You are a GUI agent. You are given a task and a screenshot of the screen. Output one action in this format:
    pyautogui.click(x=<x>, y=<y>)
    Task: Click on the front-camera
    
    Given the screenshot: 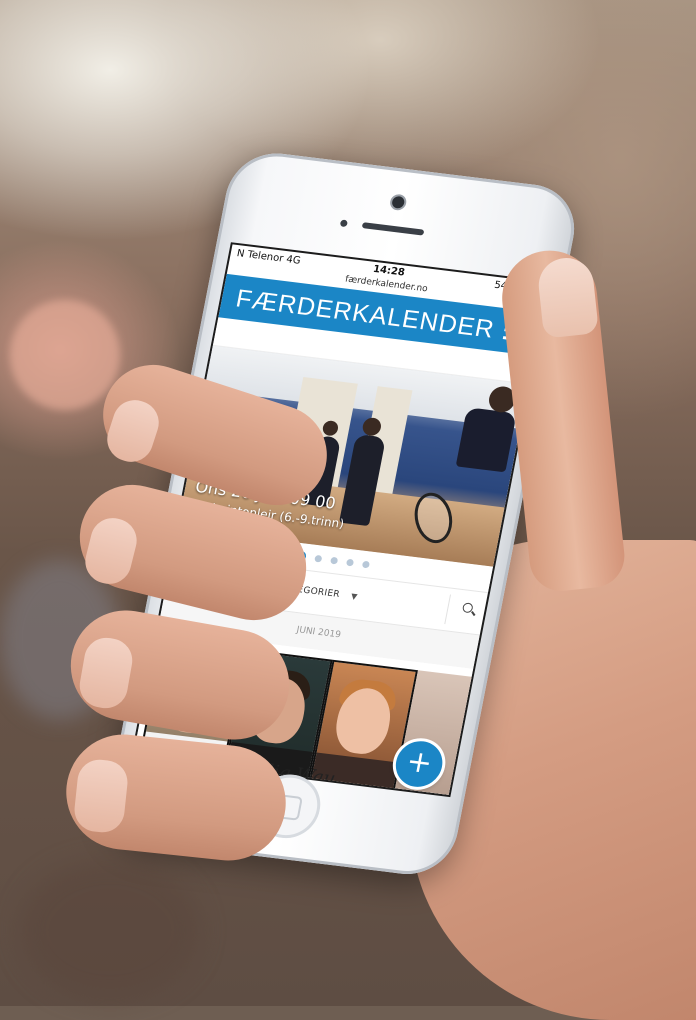 What is the action you would take?
    pyautogui.click(x=398, y=202)
    